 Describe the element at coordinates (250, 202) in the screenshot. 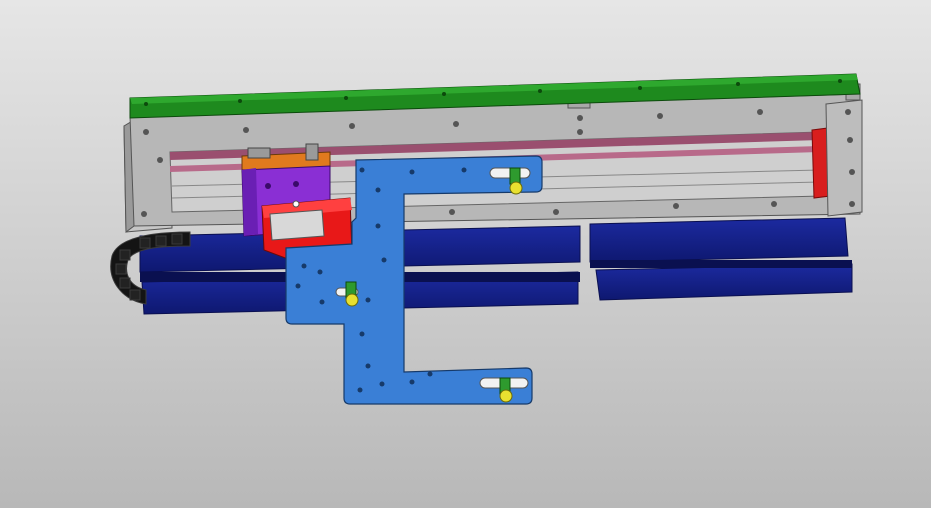

I see `carriage-side` at that location.